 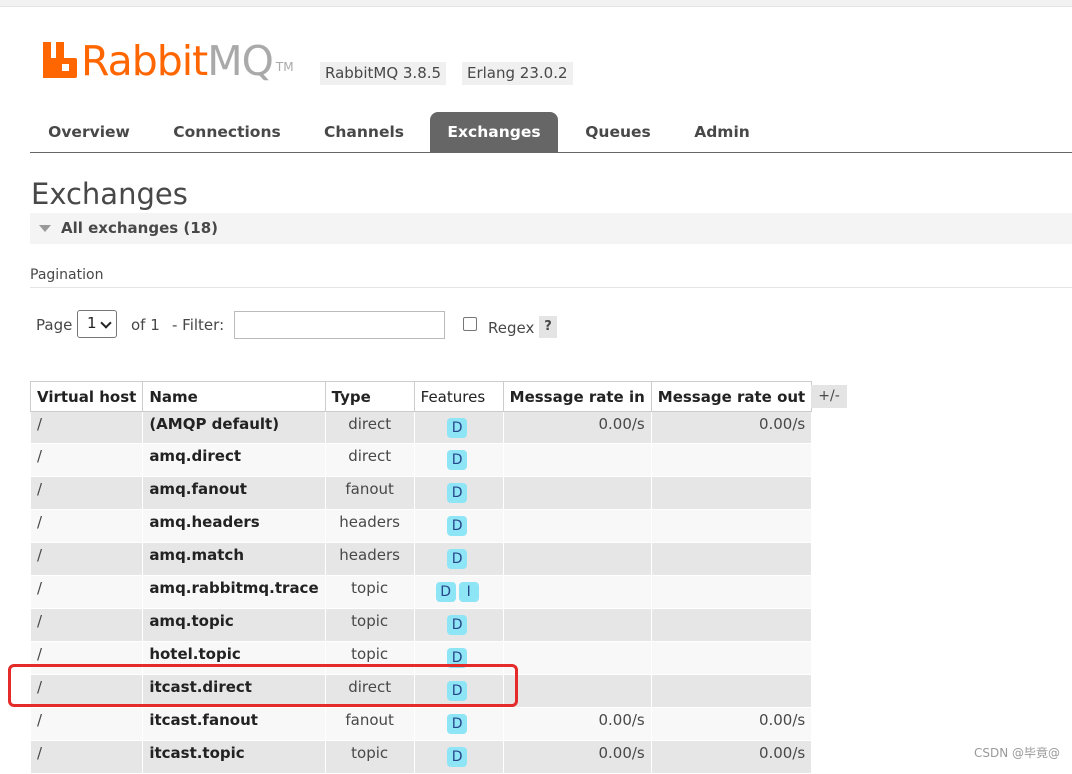 I want to click on exchange-name-link: amq.direct, so click(x=234, y=460).